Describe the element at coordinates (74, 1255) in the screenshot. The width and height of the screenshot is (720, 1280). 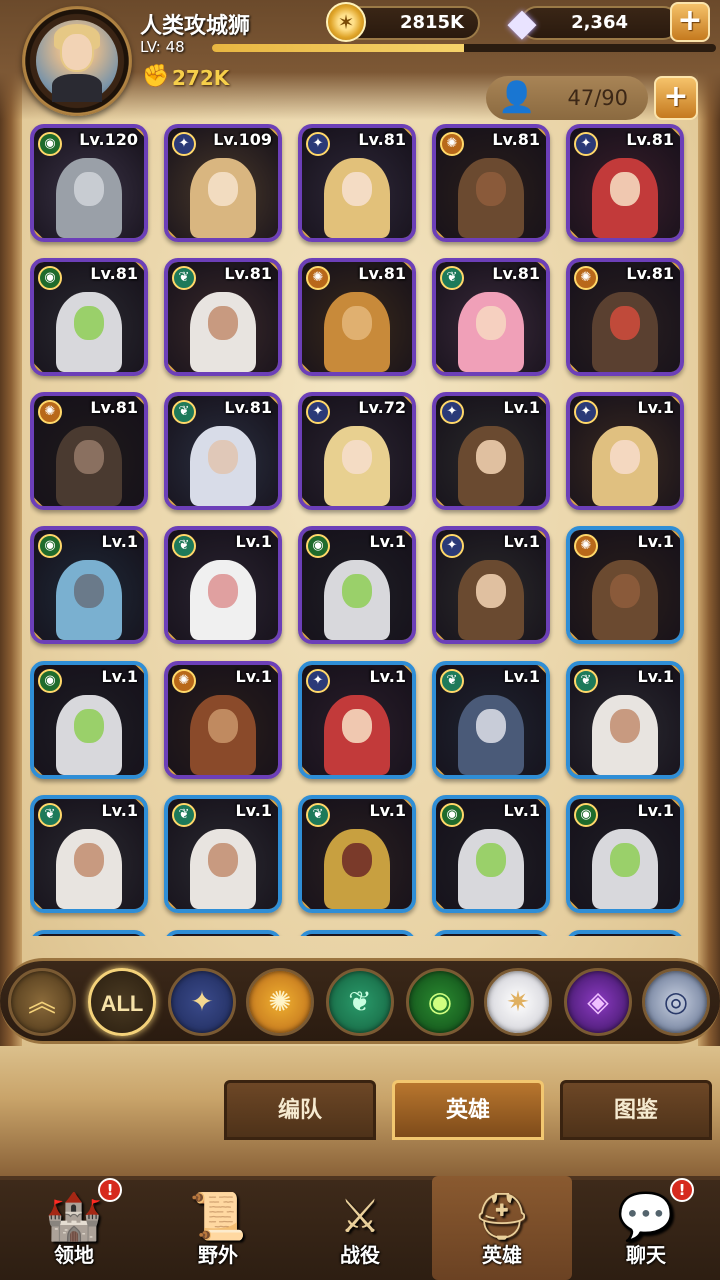
I see `nav-territory-label: 领地` at that location.